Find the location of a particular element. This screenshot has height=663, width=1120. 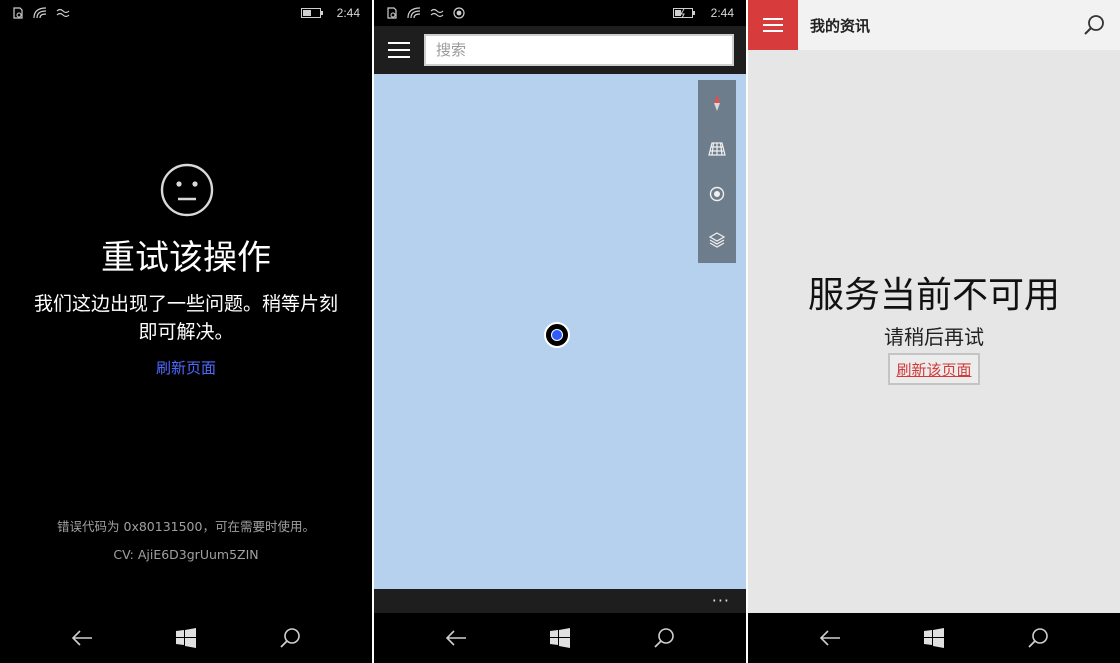

app-header is located at coordinates (560, 50).